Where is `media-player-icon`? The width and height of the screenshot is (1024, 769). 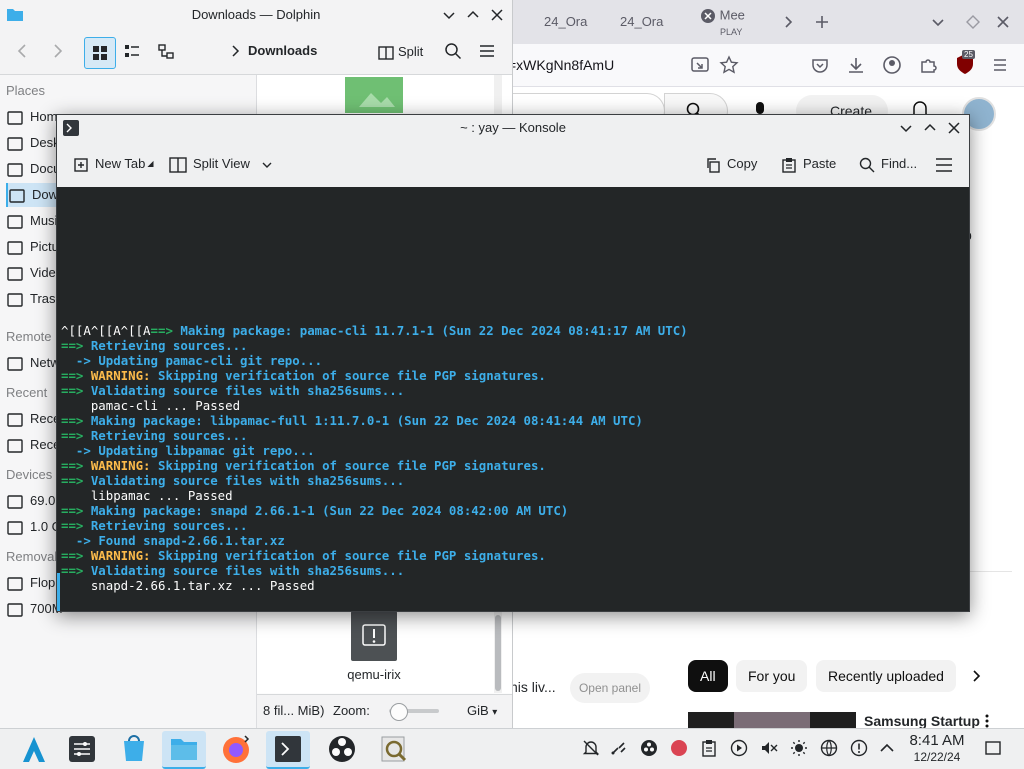
media-player-icon is located at coordinates (739, 748).